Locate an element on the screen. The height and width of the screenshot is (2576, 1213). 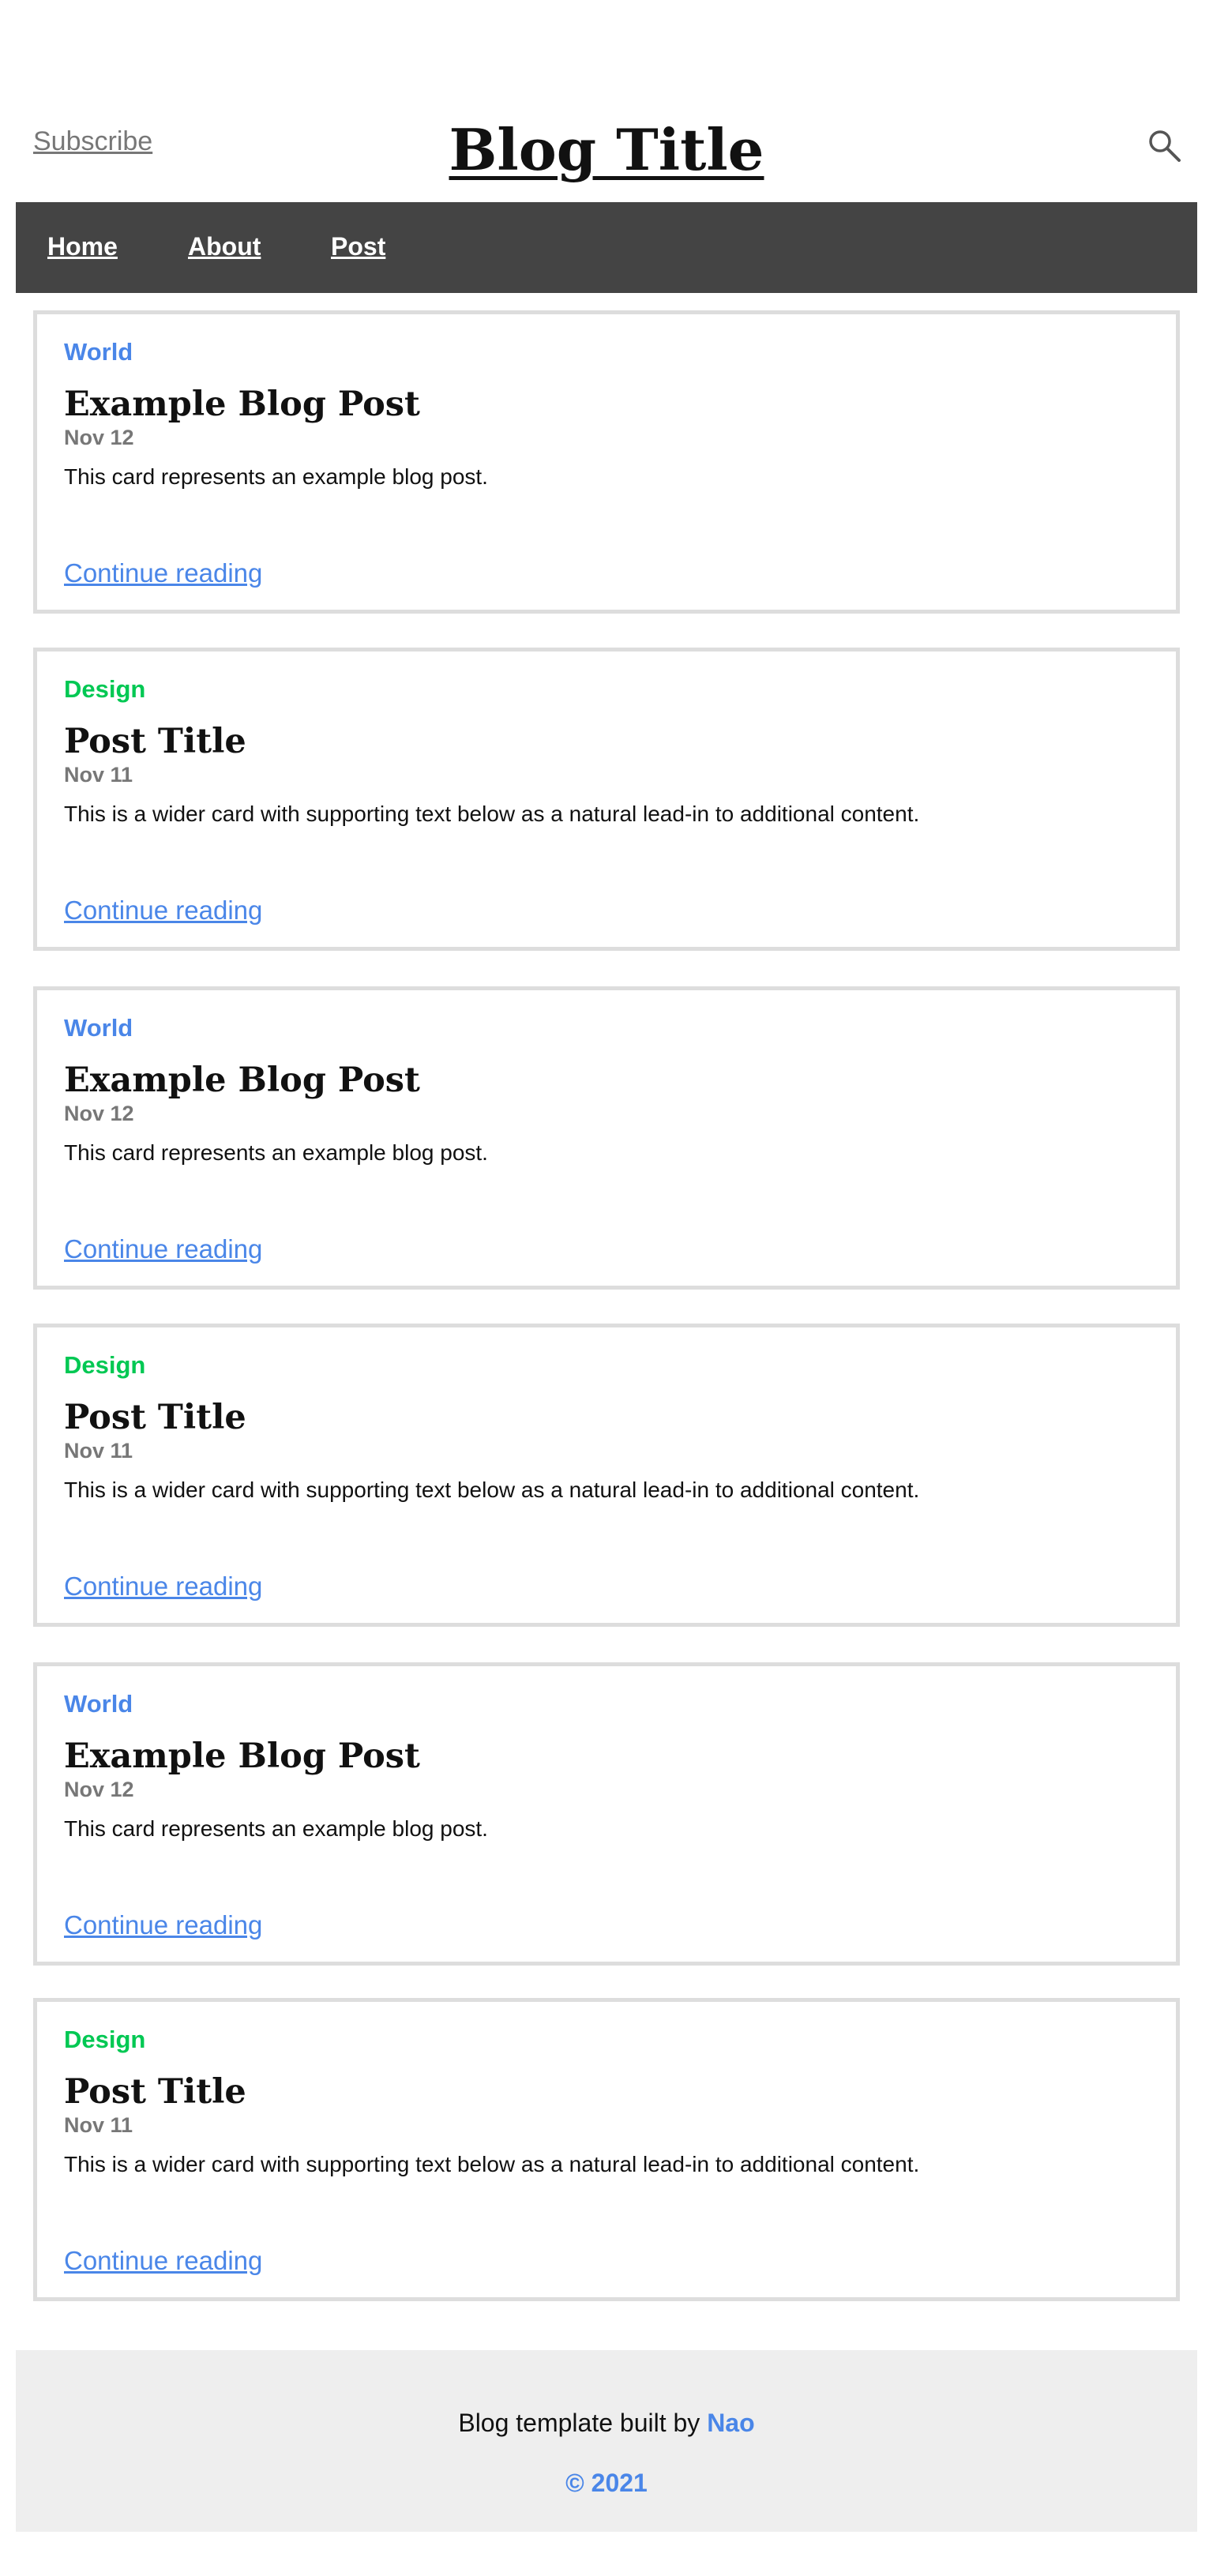
search-icon is located at coordinates (1164, 145).